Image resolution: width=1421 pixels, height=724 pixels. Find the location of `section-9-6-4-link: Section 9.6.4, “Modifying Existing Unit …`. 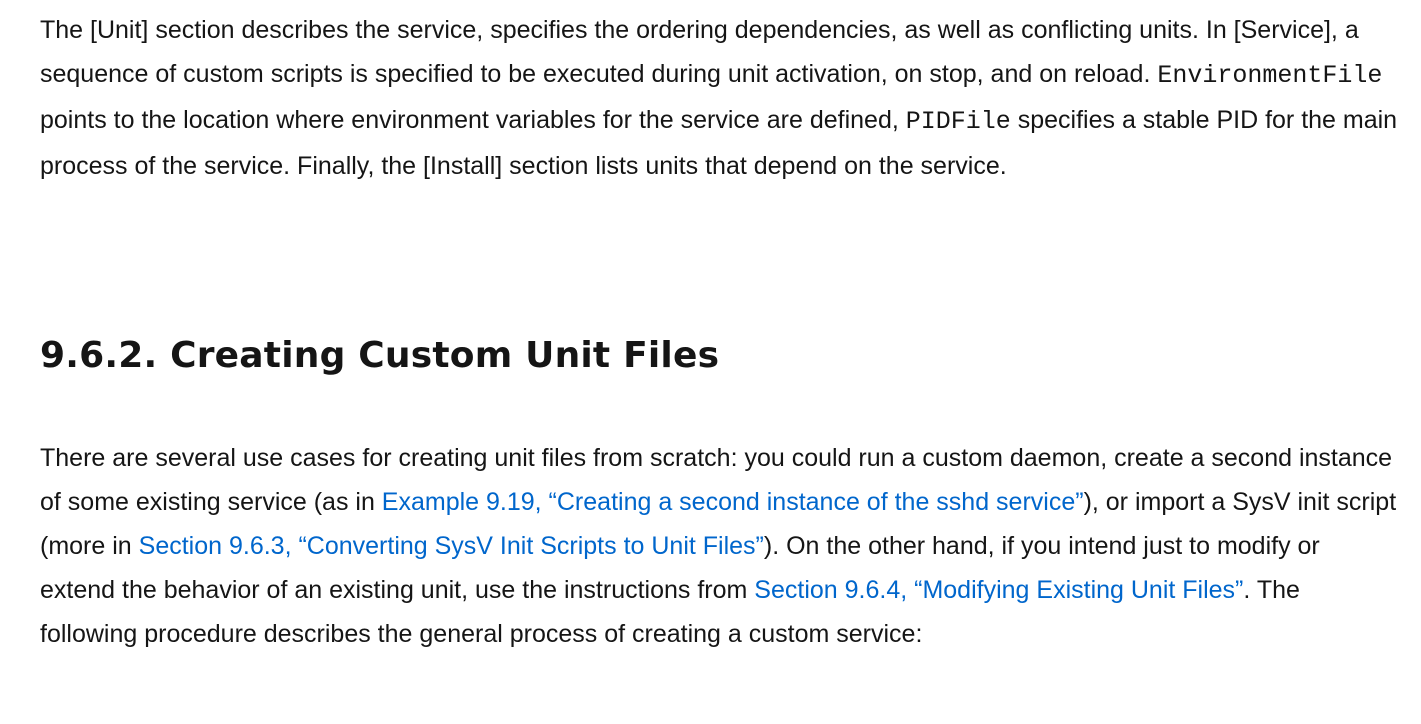

section-9-6-4-link: Section 9.6.4, “Modifying Existing Unit … is located at coordinates (998, 590).